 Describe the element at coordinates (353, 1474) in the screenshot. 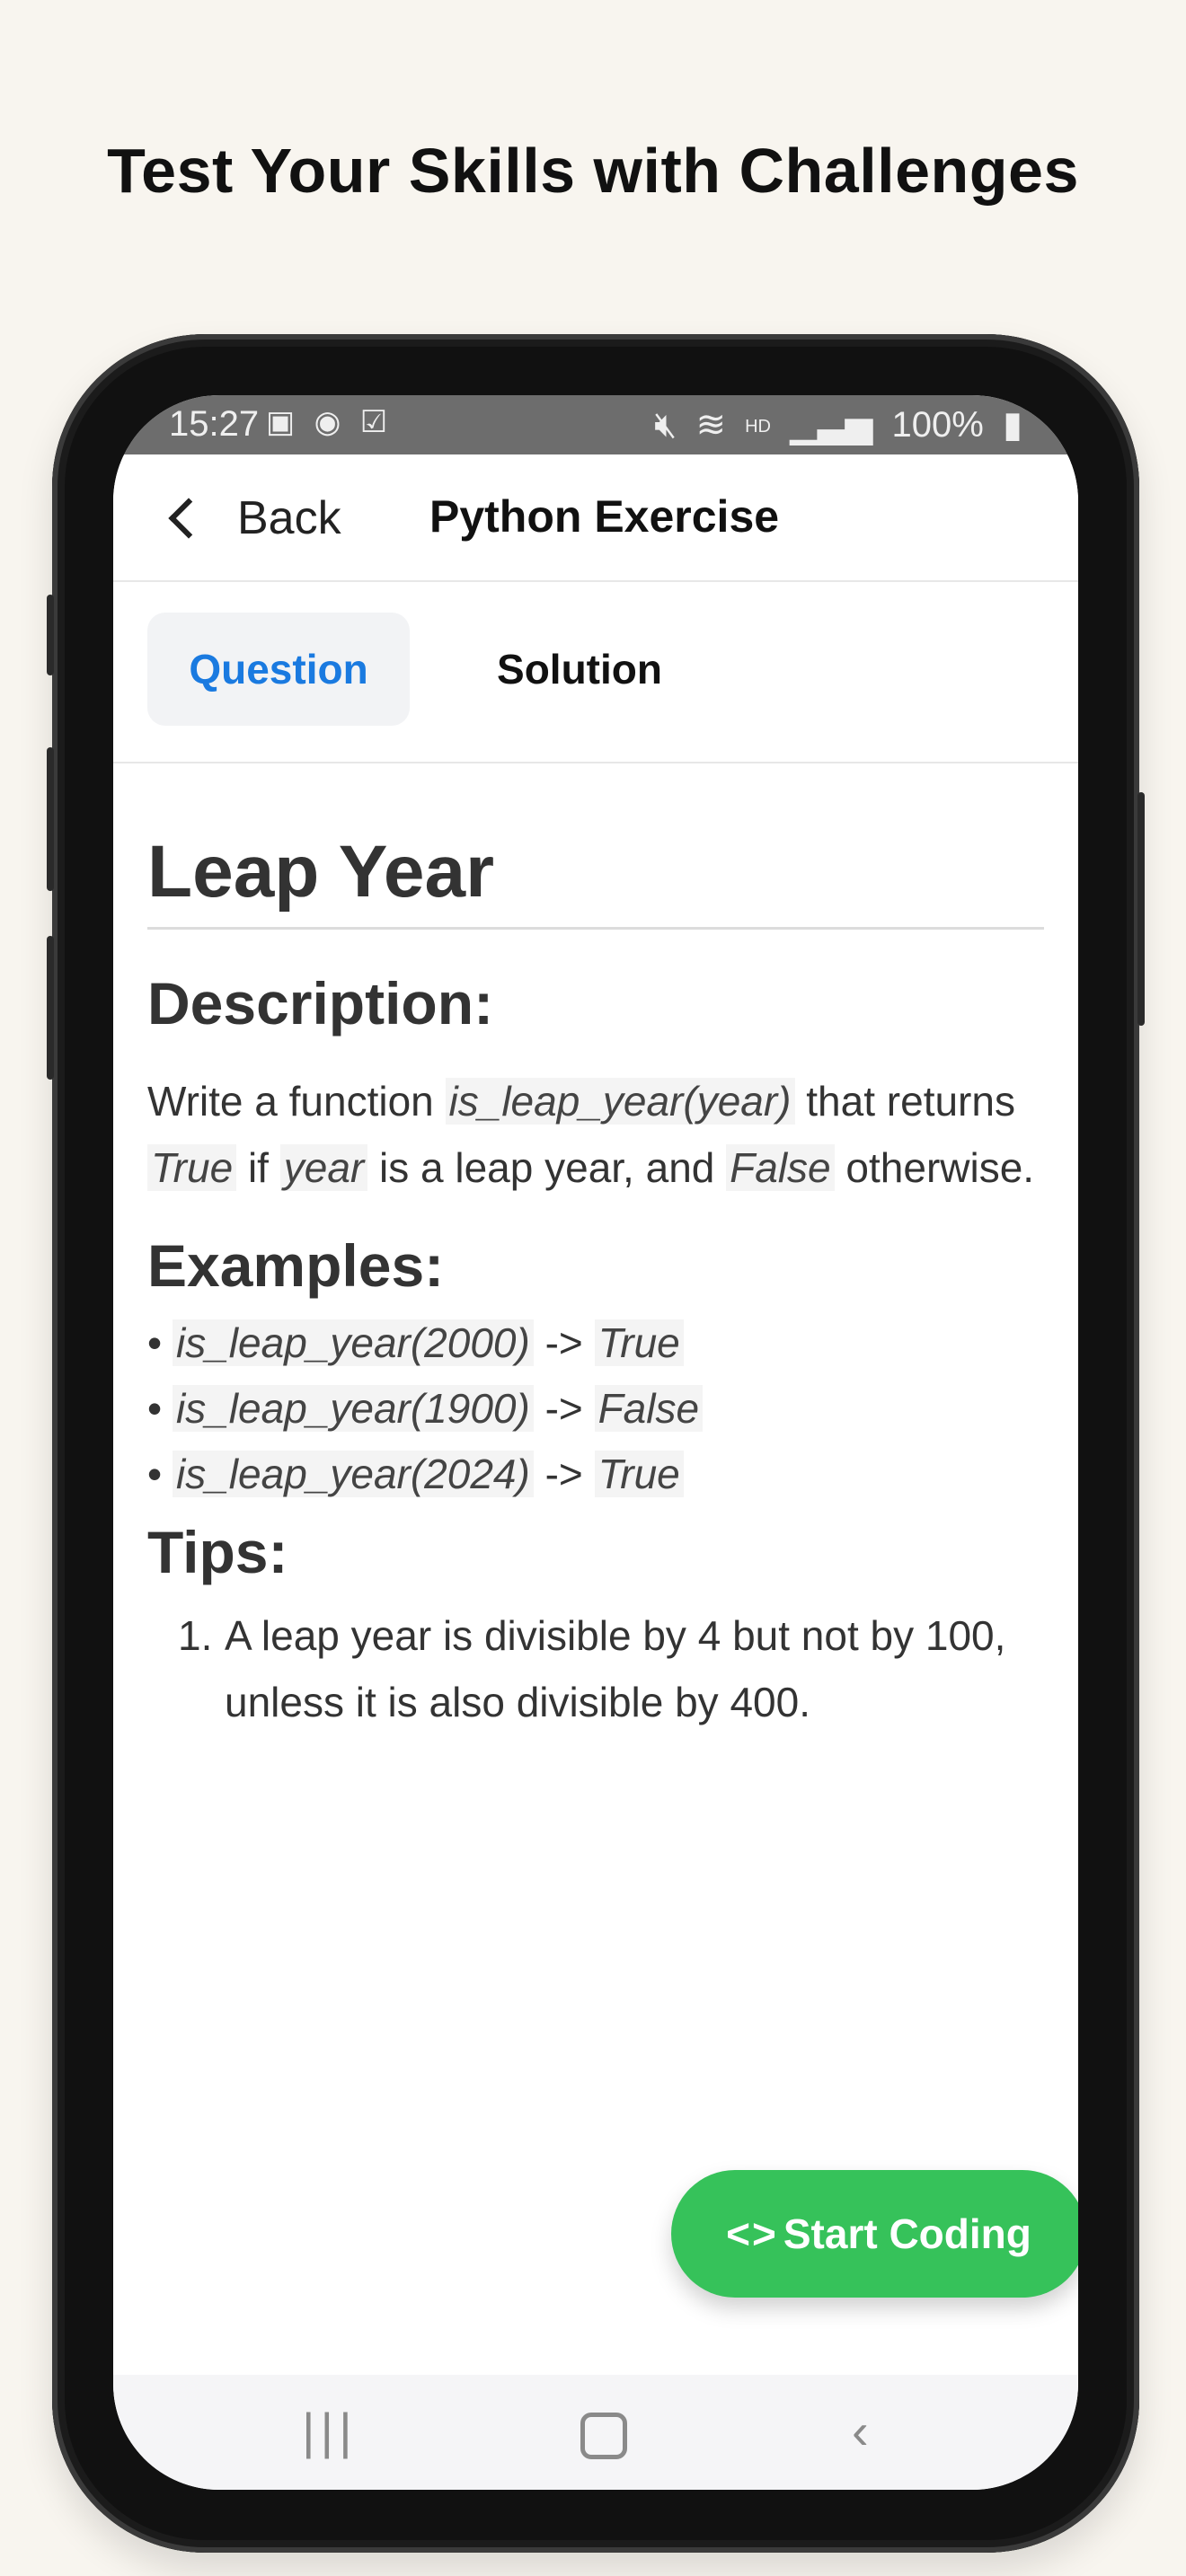

I see `example-call: is_leap_year(2024)` at that location.